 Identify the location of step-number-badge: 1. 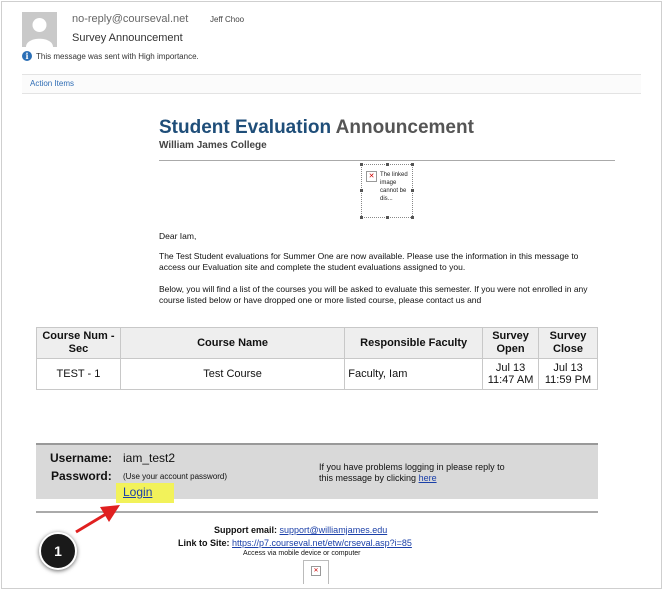
(58, 551).